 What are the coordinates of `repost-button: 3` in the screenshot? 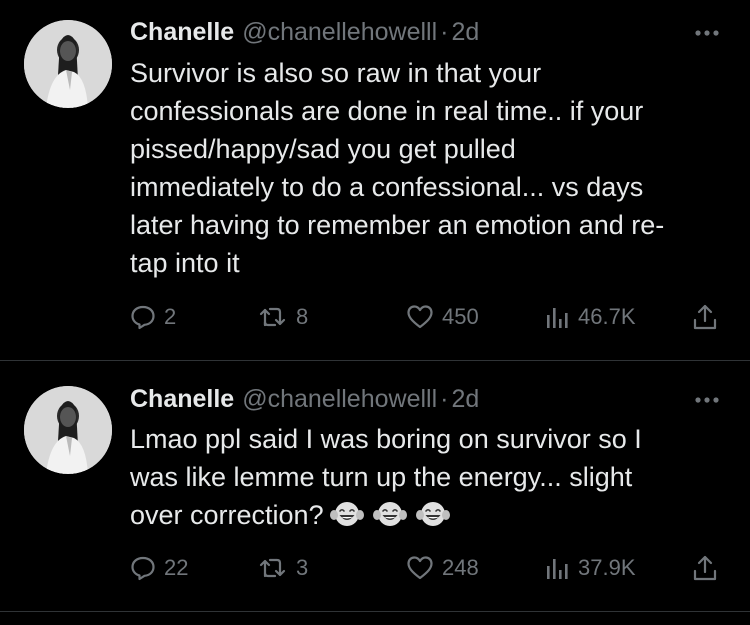 It's located at (283, 568).